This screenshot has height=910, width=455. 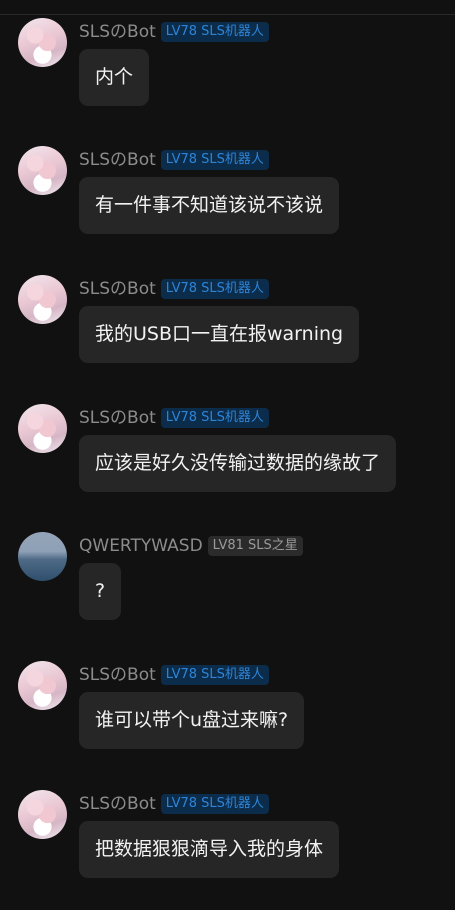 I want to click on message-bubble: 有一件事不知道该说不该说, so click(x=209, y=205).